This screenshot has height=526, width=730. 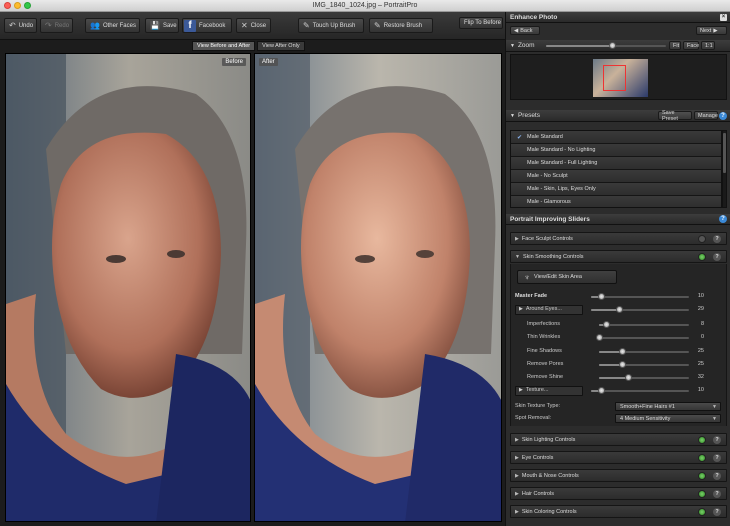 What do you see at coordinates (644, 364) in the screenshot?
I see `remove-pores-slider` at bounding box center [644, 364].